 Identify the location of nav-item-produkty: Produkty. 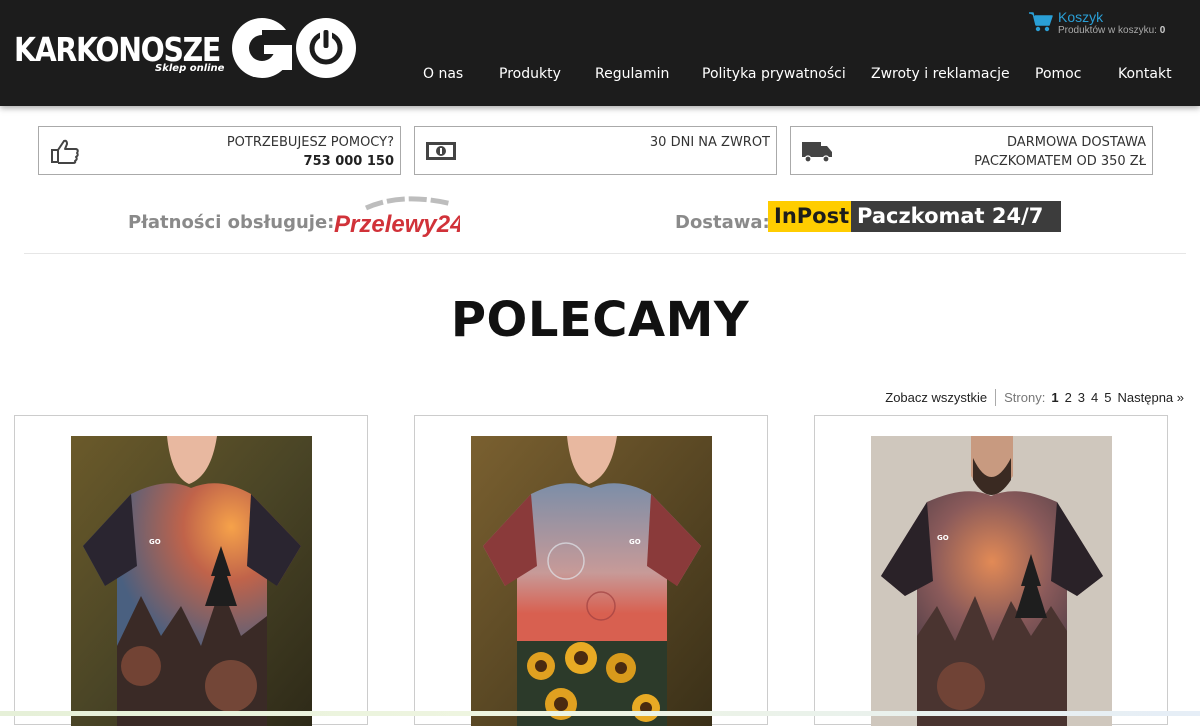
(530, 74).